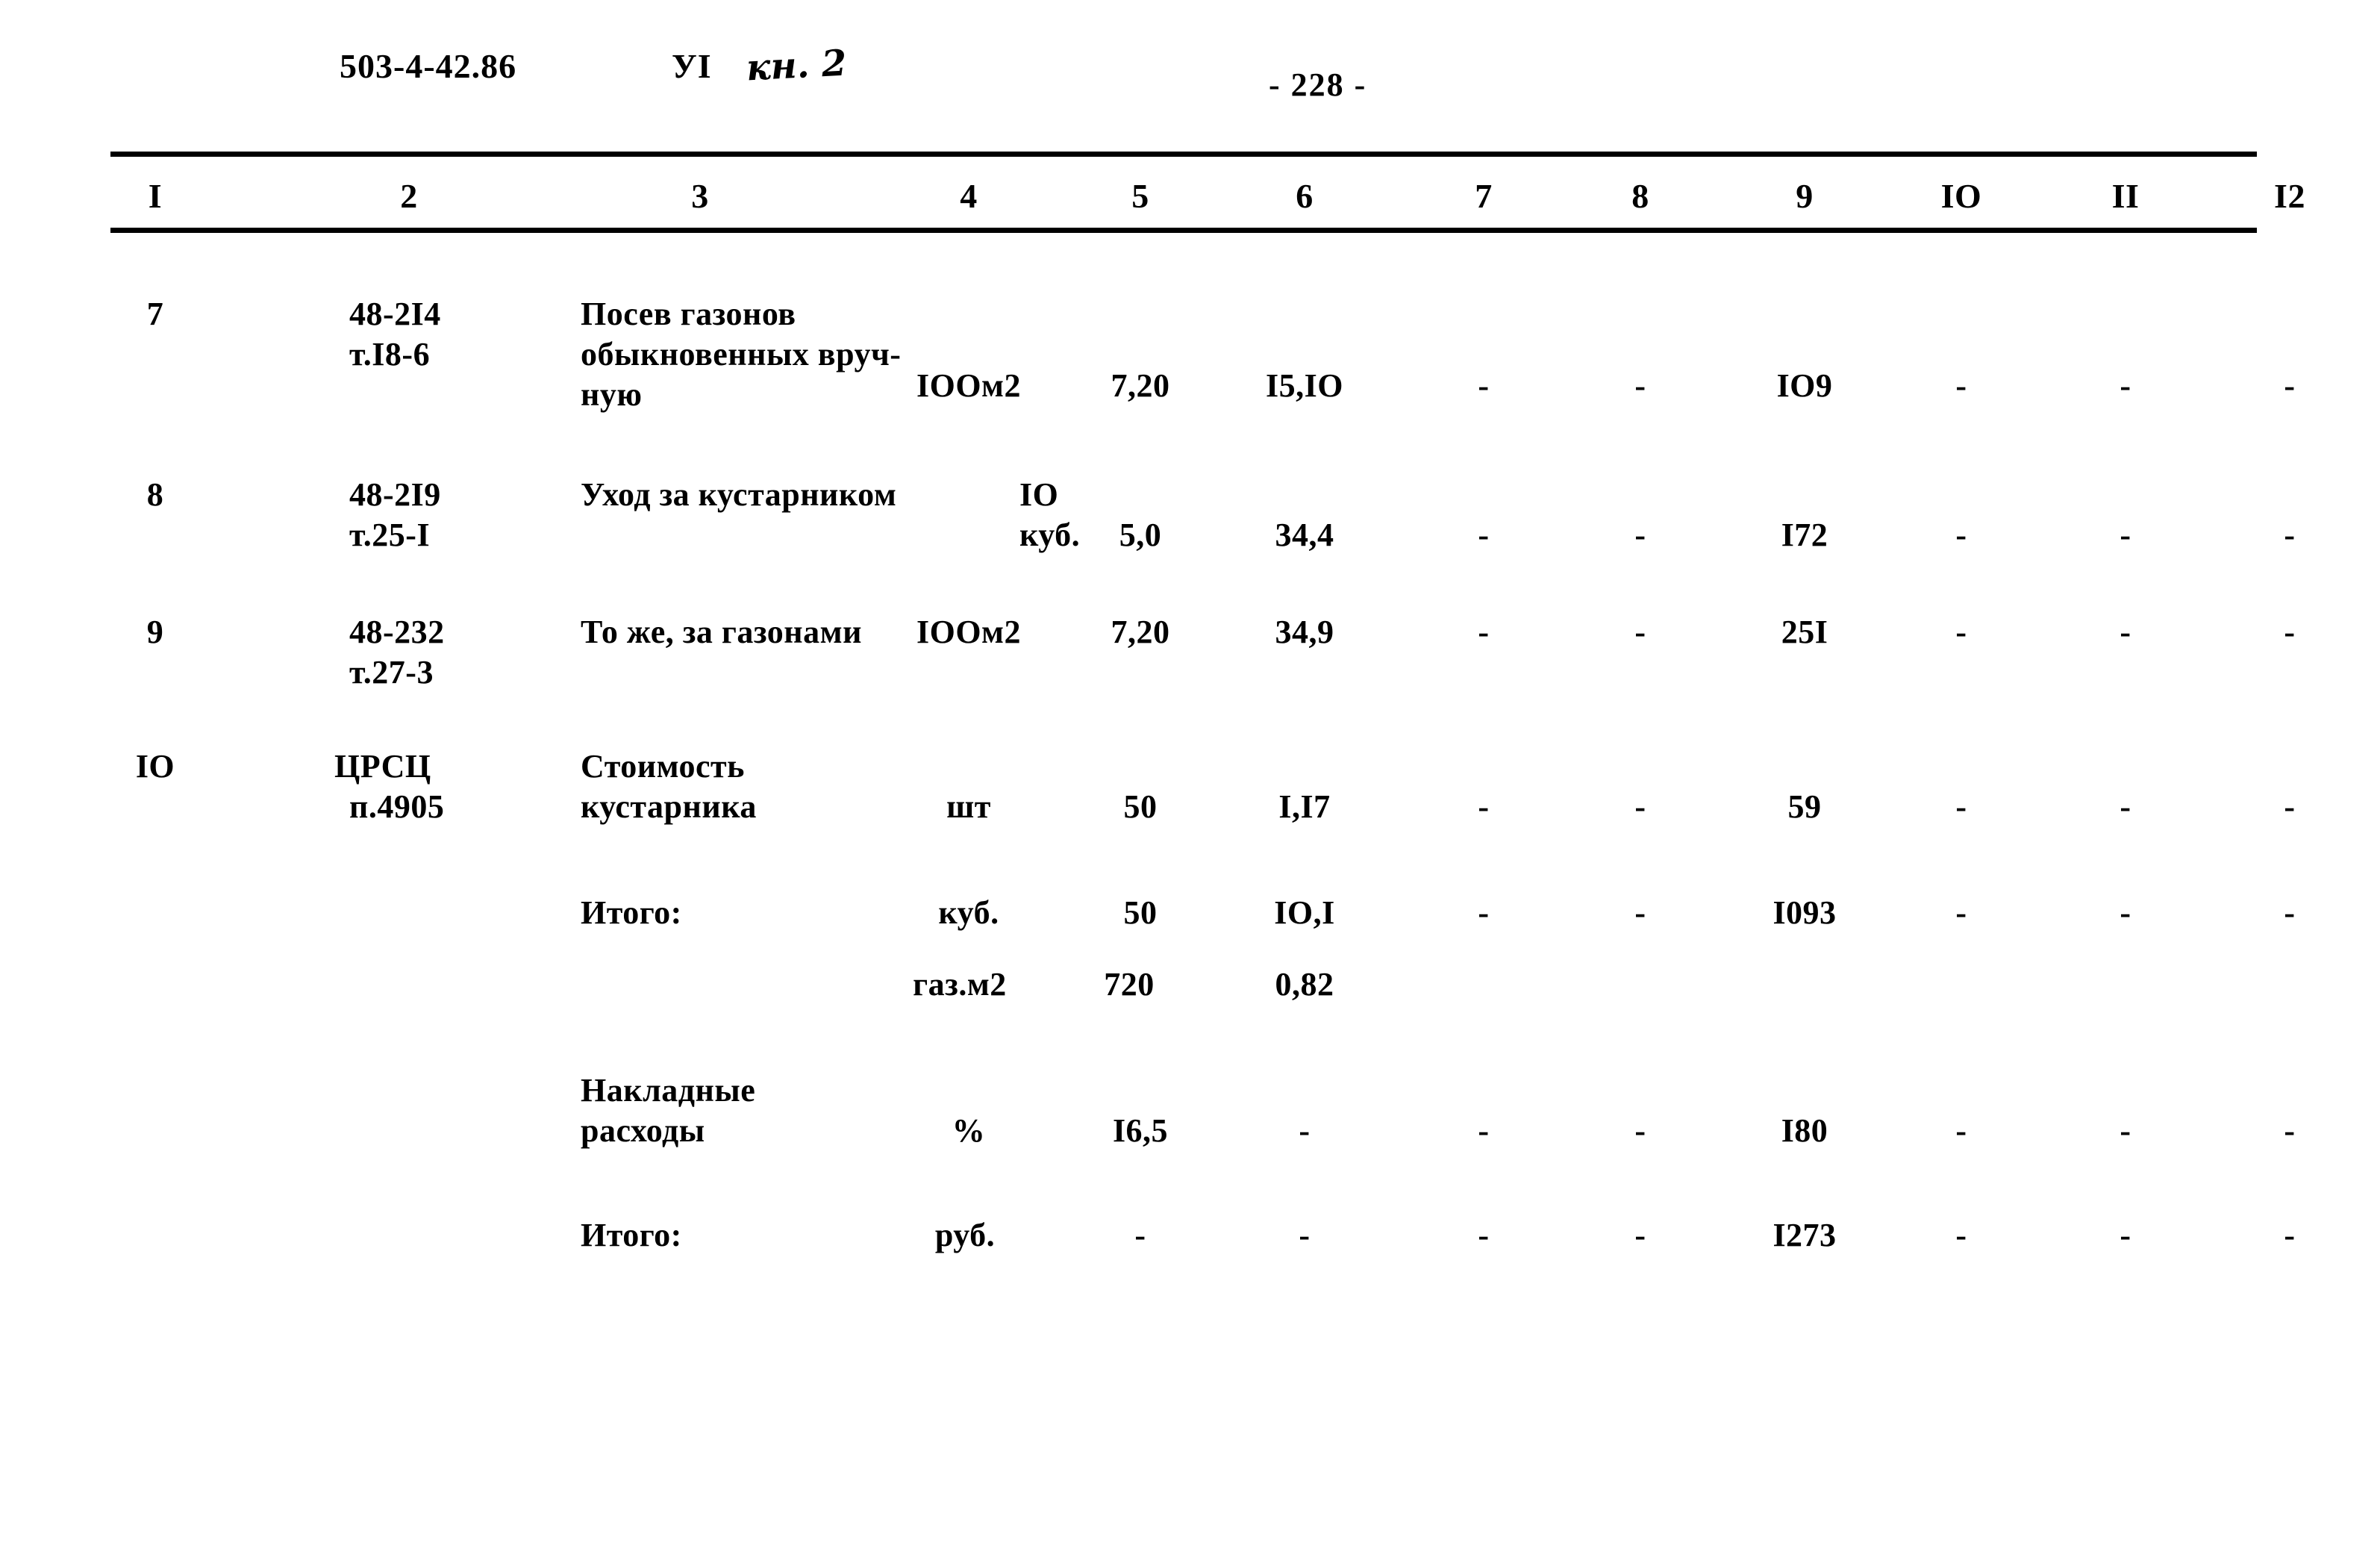  I want to click on column-header-12: I2, so click(2289, 196).